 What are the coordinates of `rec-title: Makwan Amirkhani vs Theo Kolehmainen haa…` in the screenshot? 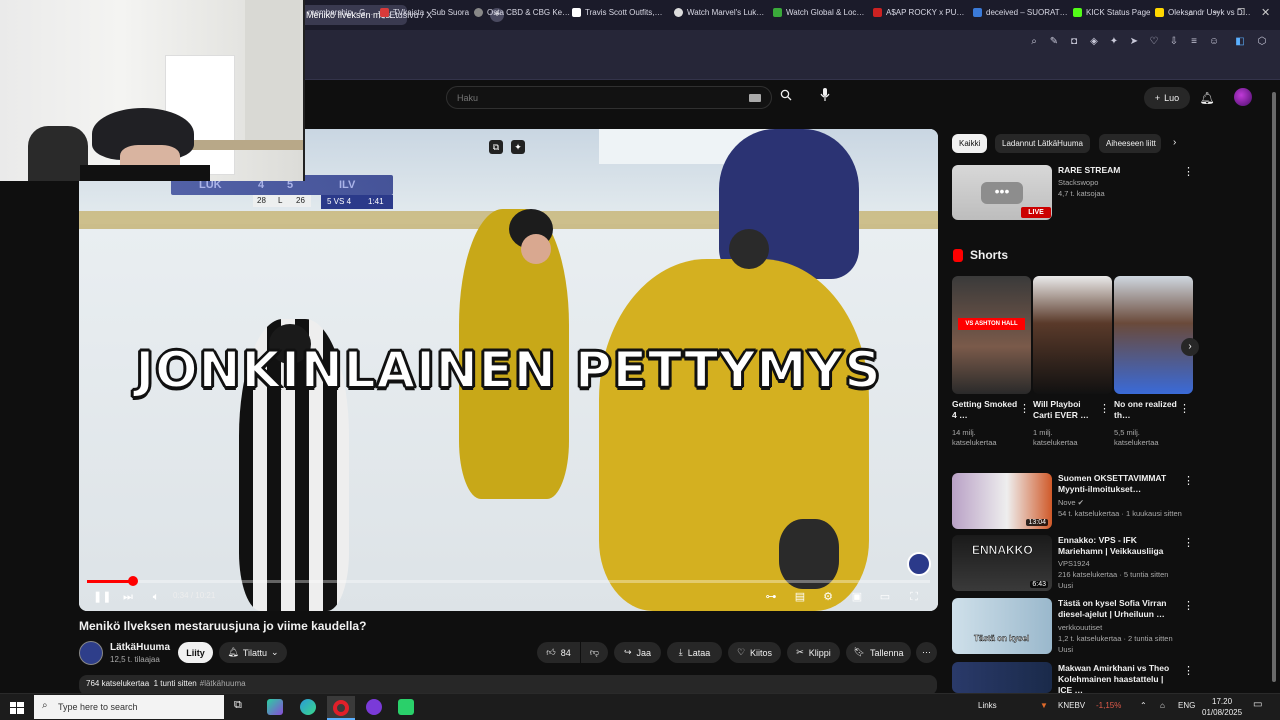 It's located at (1117, 679).